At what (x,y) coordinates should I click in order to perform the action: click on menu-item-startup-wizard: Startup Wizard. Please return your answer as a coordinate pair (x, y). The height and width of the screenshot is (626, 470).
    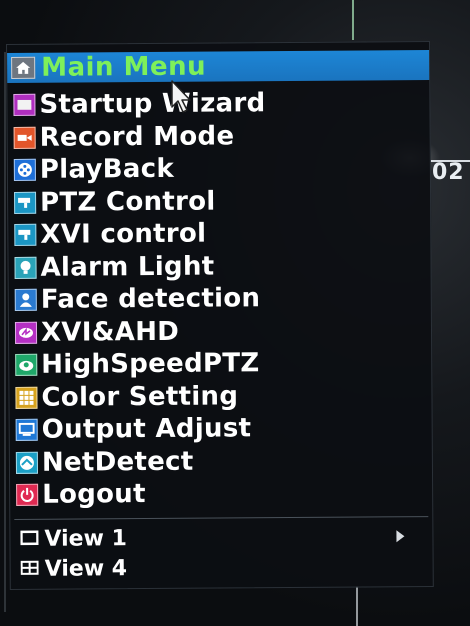
    Looking at the image, I should click on (218, 103).